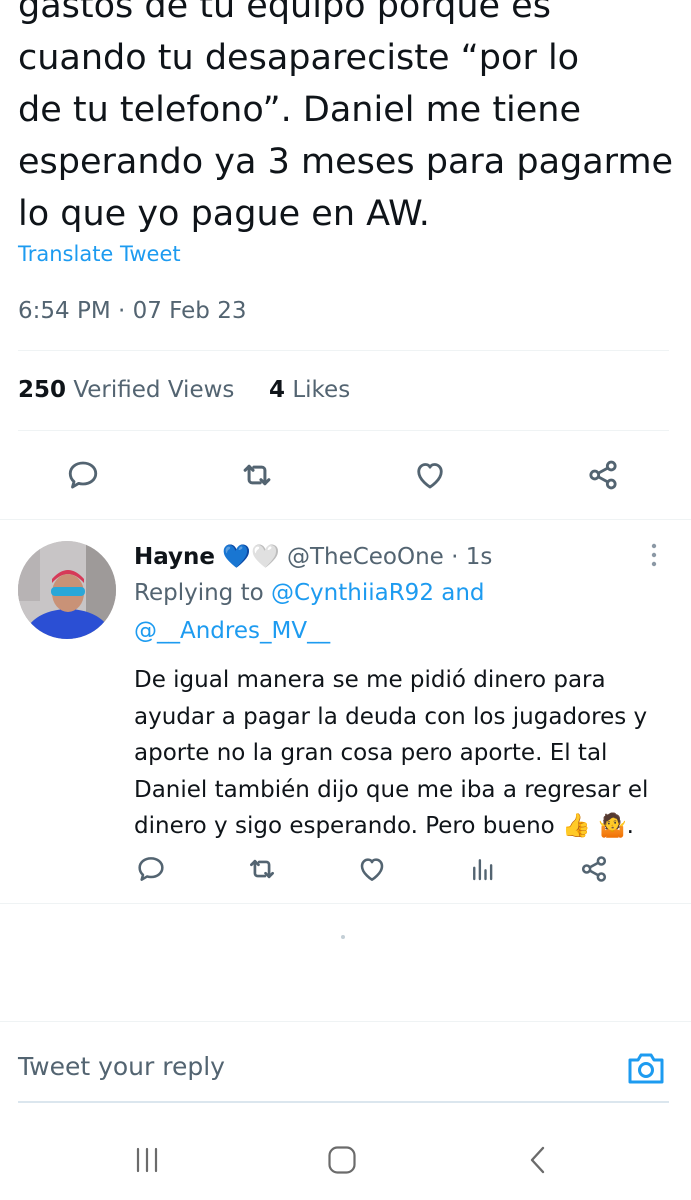 The image size is (691, 1200). What do you see at coordinates (463, 593) in the screenshot?
I see `and-word: and` at bounding box center [463, 593].